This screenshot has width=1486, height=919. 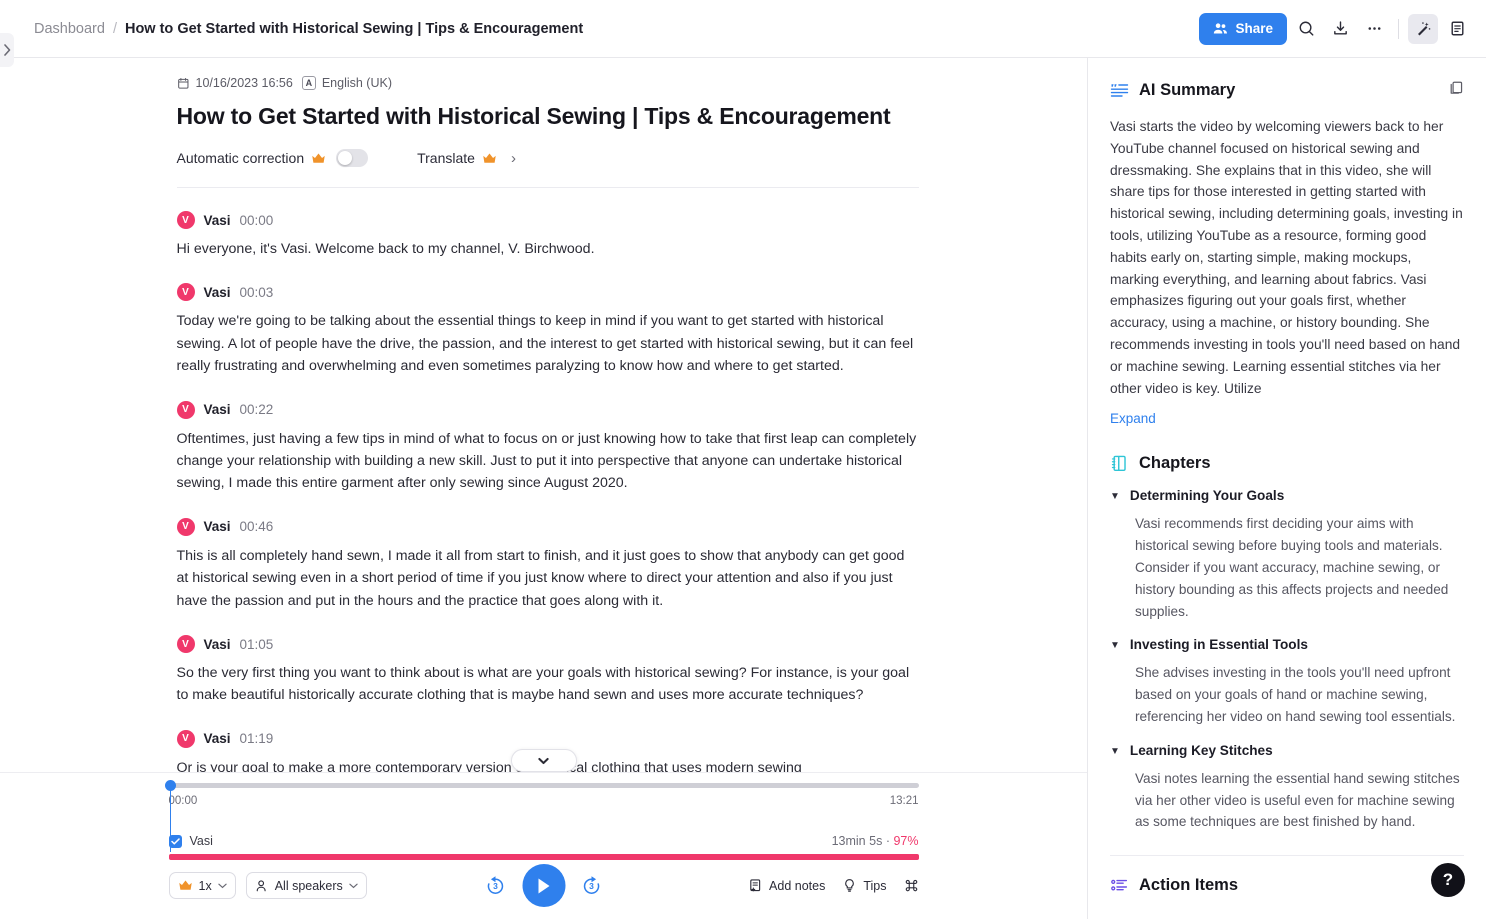 I want to click on action-items-header: Action Items, so click(x=1287, y=885).